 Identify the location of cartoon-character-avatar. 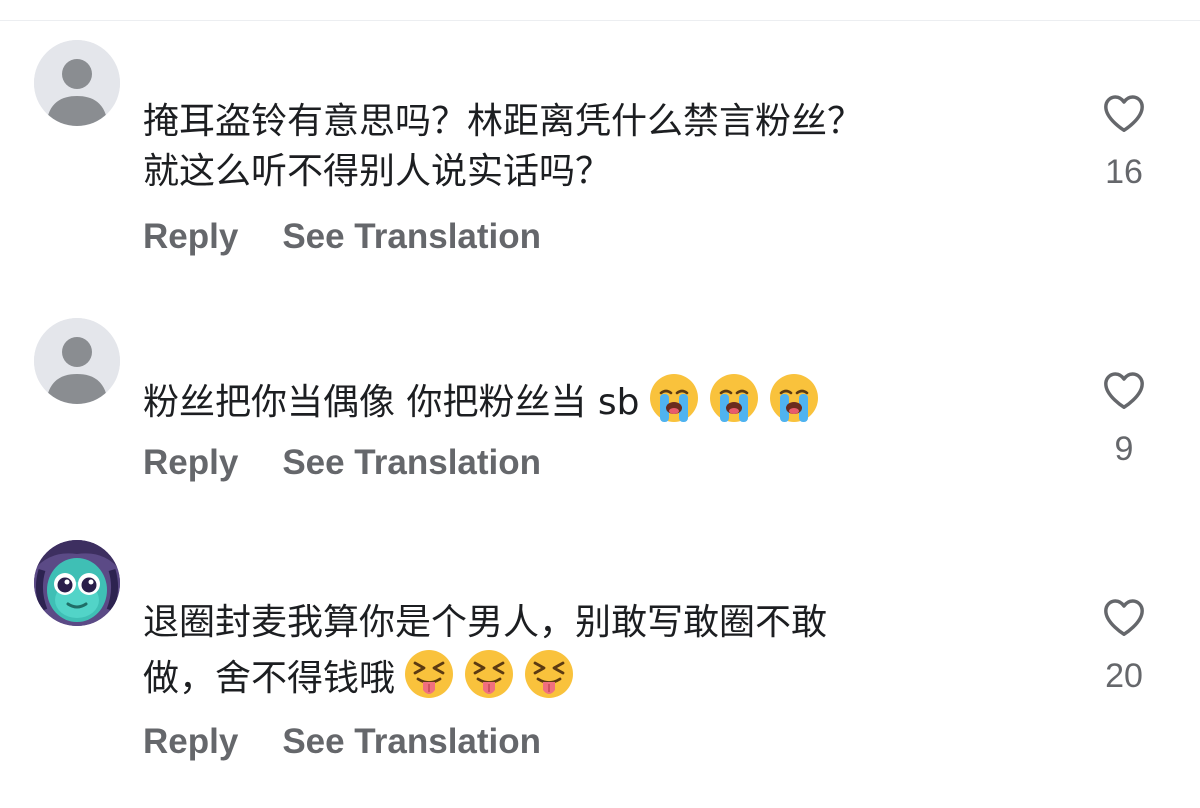
(77, 583).